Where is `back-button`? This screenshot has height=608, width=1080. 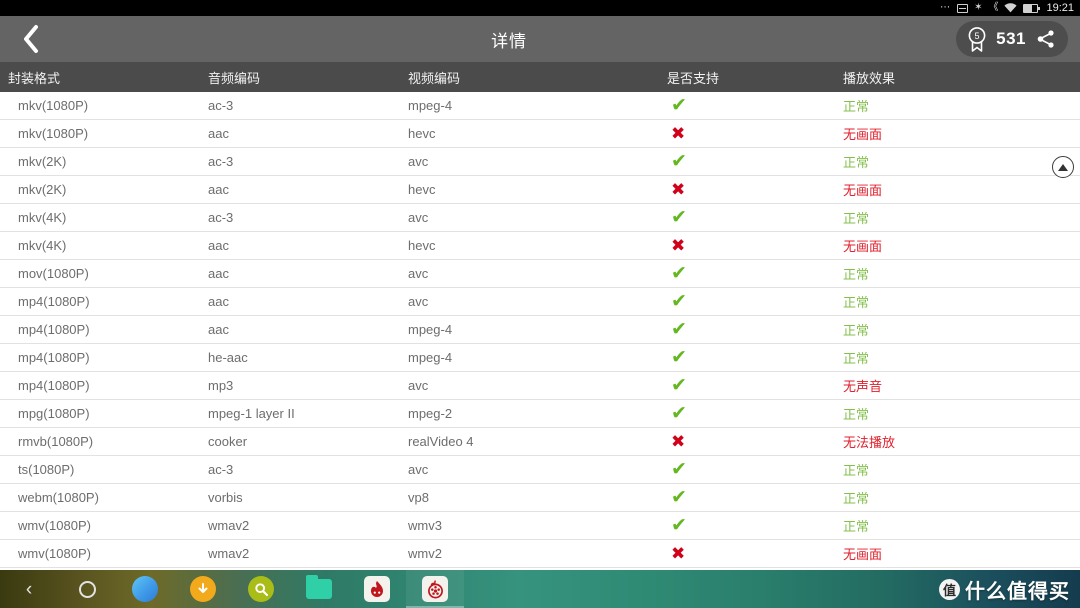 back-button is located at coordinates (31, 39).